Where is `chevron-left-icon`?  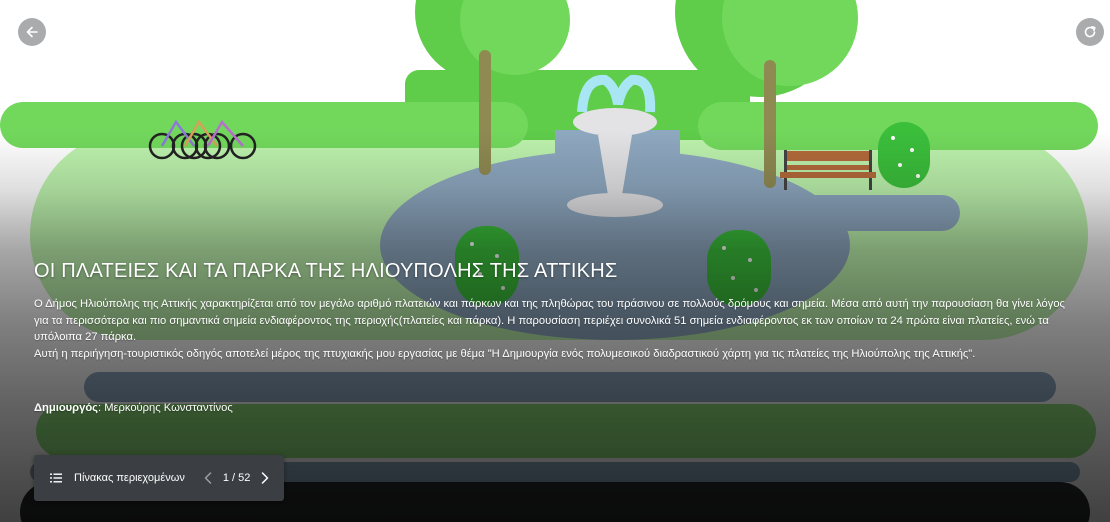
chevron-left-icon is located at coordinates (208, 478).